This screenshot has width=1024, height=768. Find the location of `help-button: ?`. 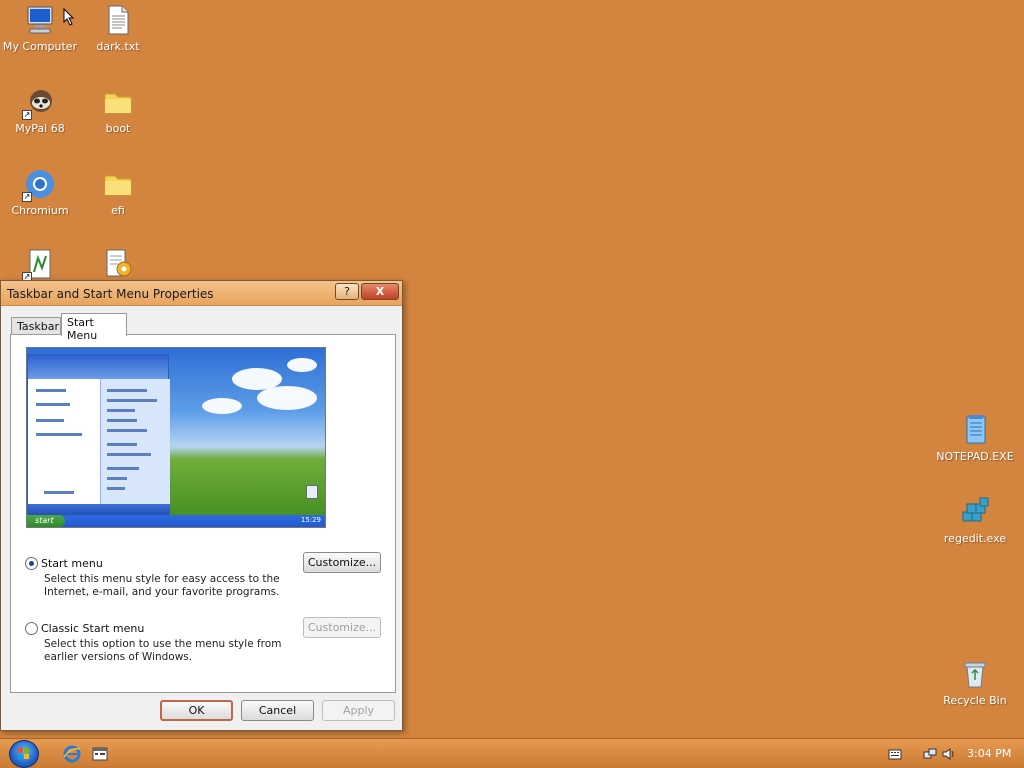

help-button: ? is located at coordinates (347, 291).